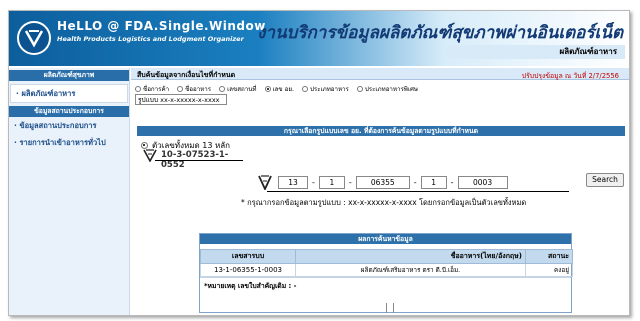 The image size is (640, 321). I want to click on cell-status: คงอยู่, so click(549, 270).